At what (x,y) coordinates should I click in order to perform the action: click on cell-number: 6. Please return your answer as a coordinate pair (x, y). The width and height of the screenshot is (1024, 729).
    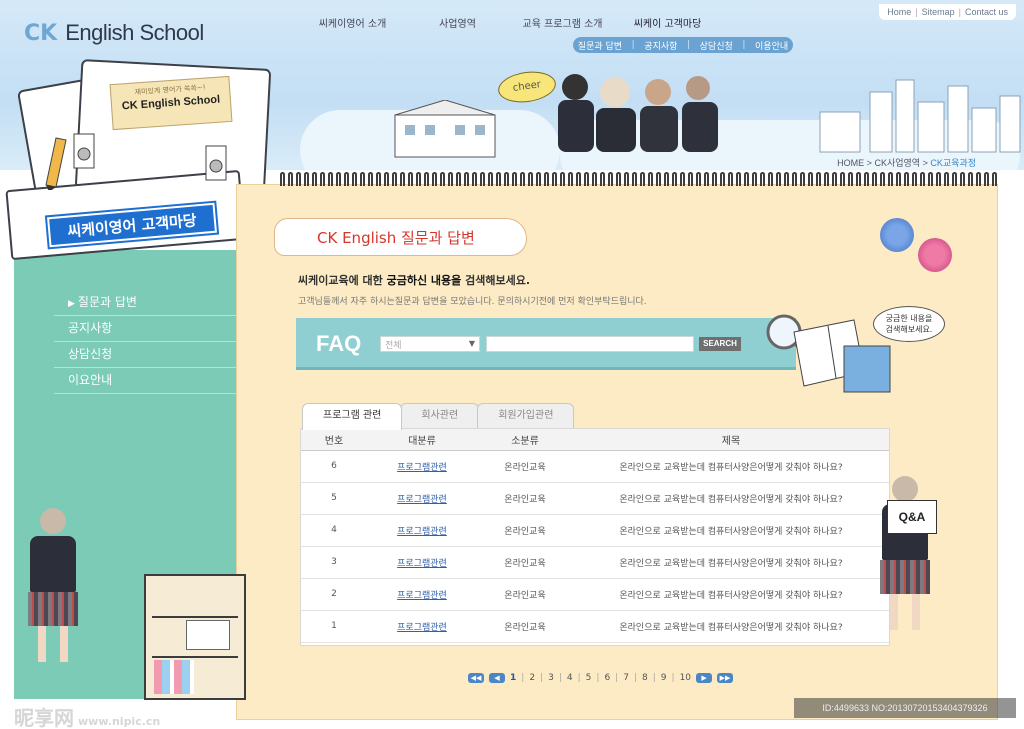
    Looking at the image, I should click on (334, 466).